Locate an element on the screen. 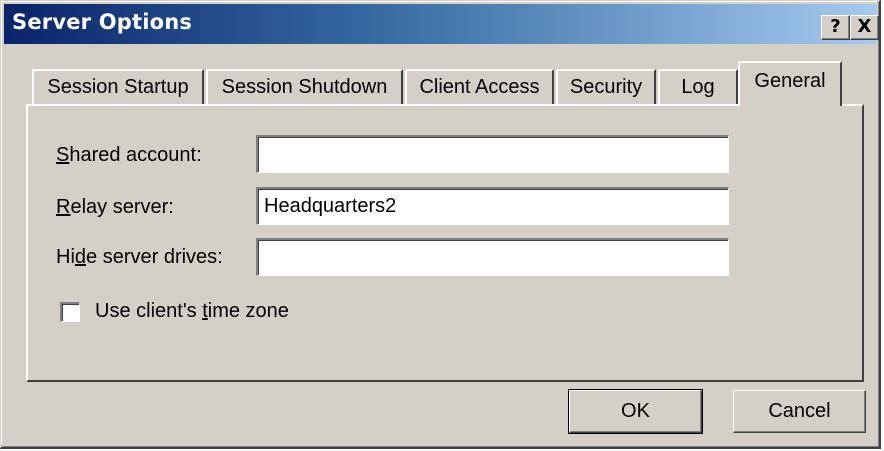 This screenshot has height=451, width=884. help-button: ? is located at coordinates (835, 27).